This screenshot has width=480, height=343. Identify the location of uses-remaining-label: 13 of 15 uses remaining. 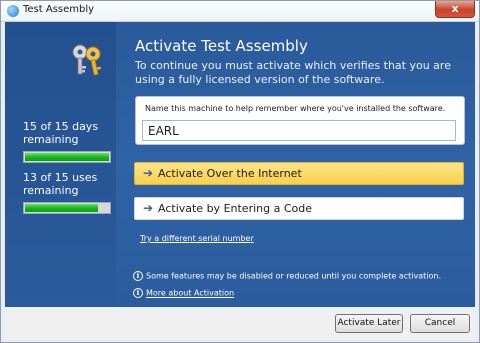
(60, 184).